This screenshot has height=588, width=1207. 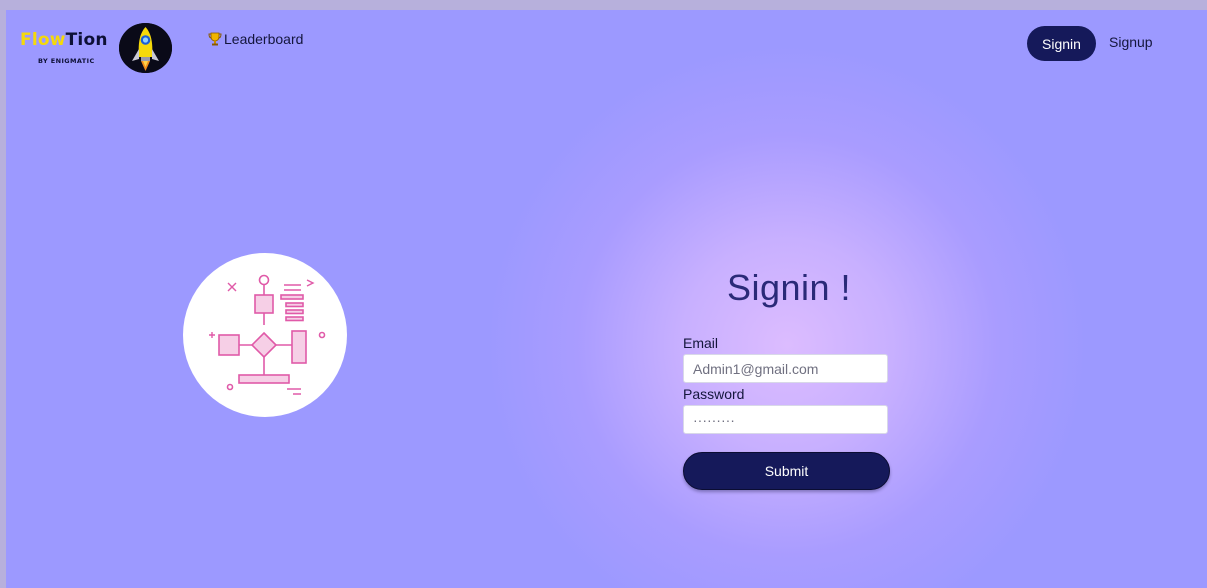 What do you see at coordinates (86, 40) in the screenshot?
I see `brand-name-tion: Tion` at bounding box center [86, 40].